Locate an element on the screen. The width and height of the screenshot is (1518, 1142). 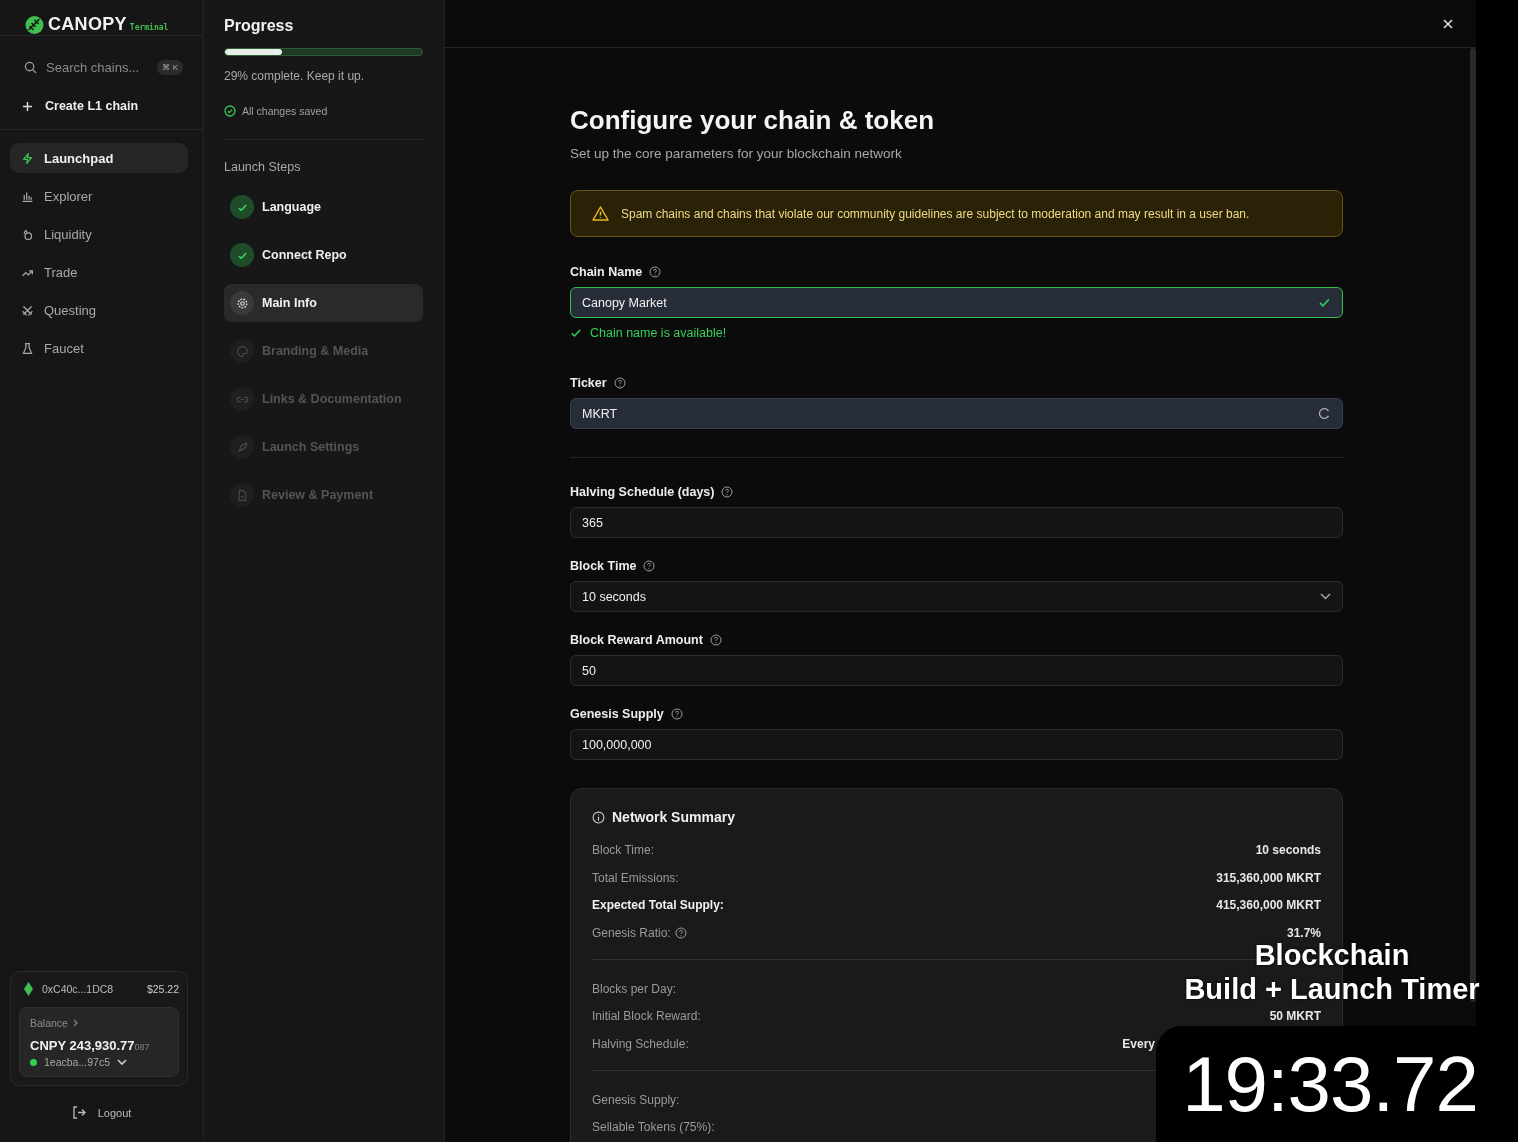
palette-icon is located at coordinates (242, 351).